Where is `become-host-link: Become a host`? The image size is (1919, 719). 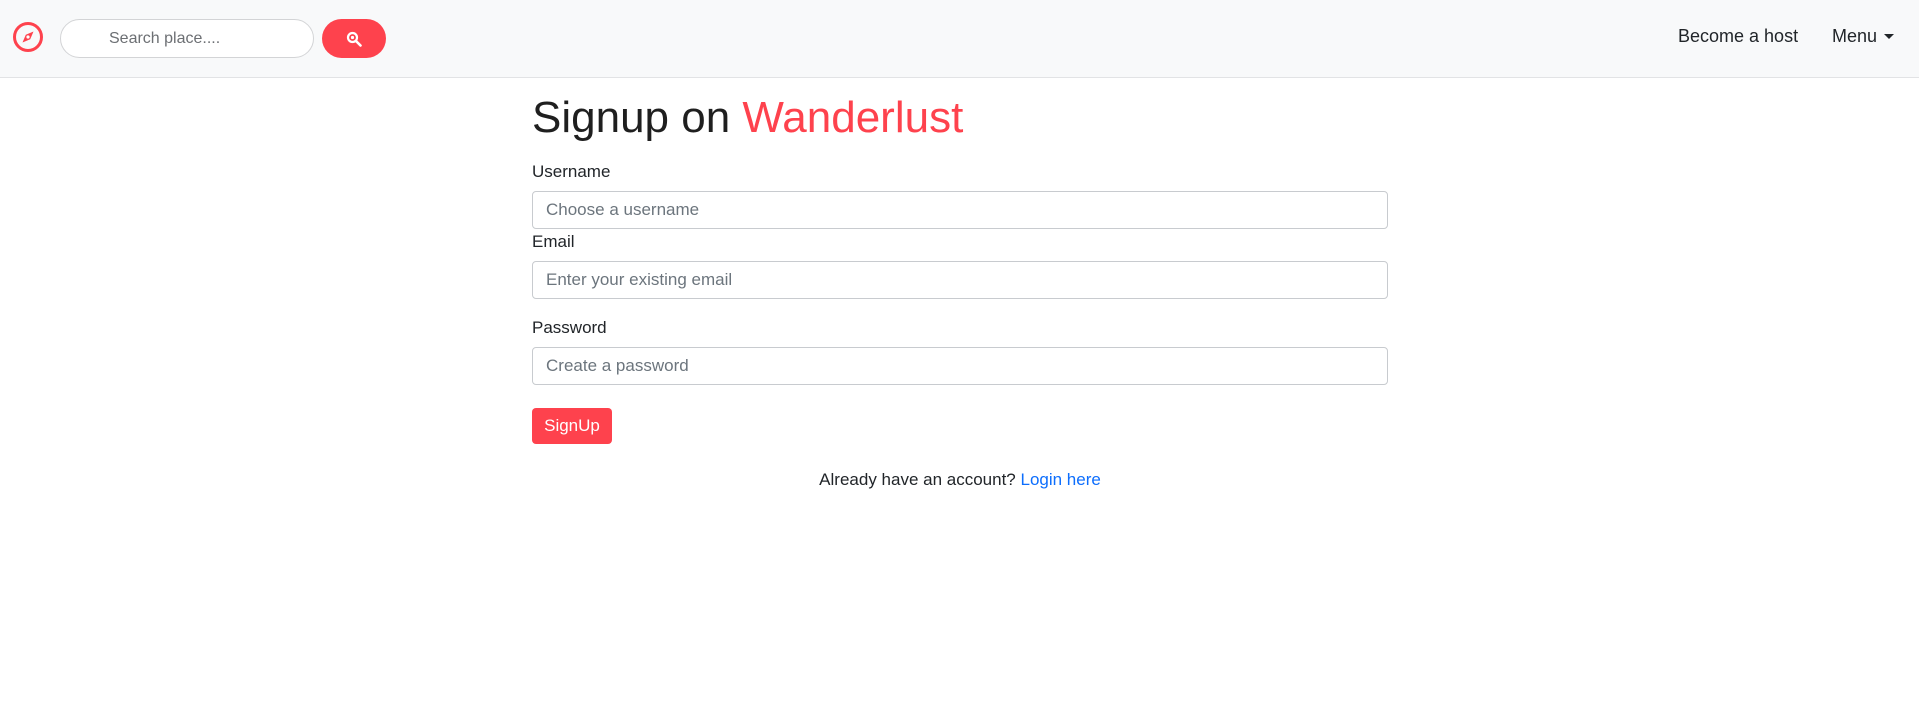 become-host-link: Become a host is located at coordinates (1738, 36).